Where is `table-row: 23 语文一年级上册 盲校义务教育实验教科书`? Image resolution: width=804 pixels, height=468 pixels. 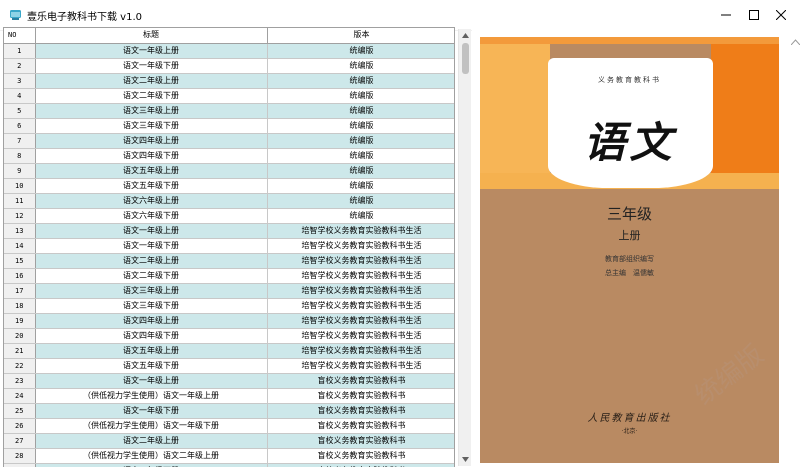
table-row: 23 语文一年级上册 盲校义务教育实验教科书 is located at coordinates (229, 381).